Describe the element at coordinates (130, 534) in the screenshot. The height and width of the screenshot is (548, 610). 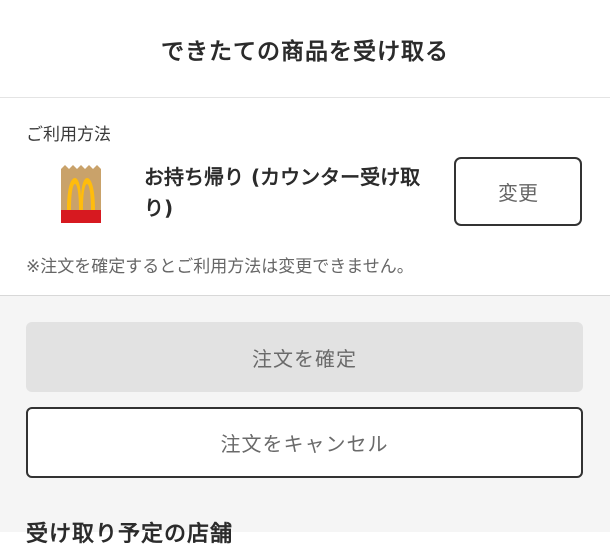
I see `pickup-store-heading: 受け取り予定の店舗` at that location.